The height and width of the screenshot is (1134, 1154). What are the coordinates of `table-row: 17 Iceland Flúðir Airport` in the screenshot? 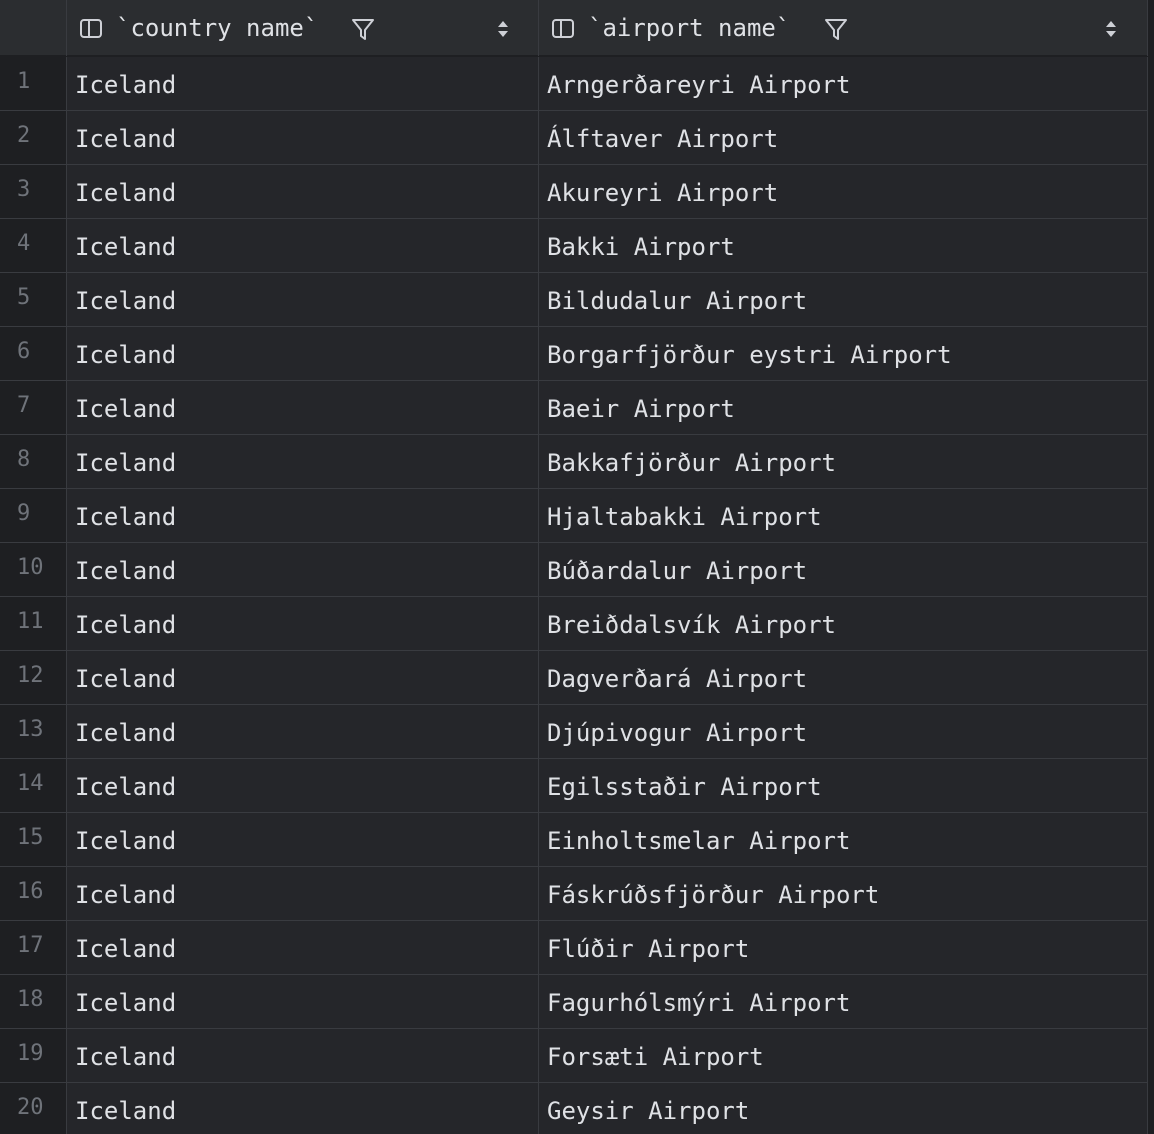 It's located at (574, 948).